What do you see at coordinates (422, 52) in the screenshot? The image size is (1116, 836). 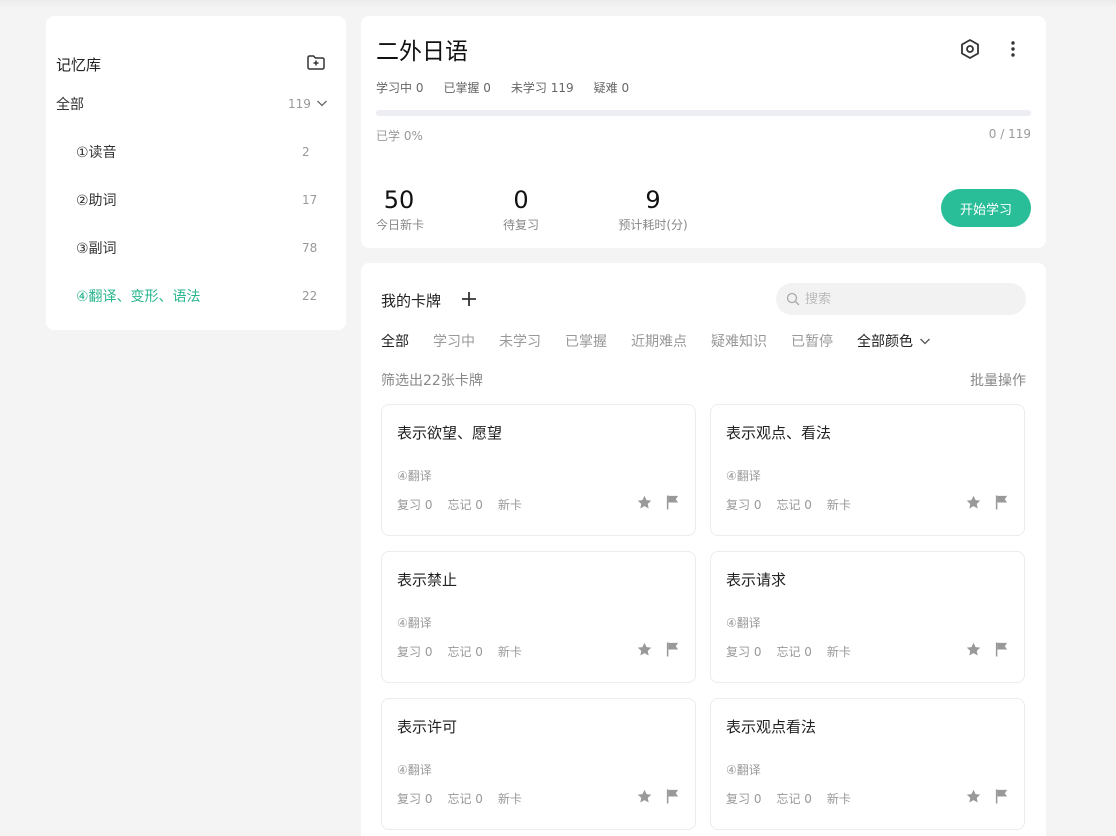 I see `deck-title: 二外日语` at bounding box center [422, 52].